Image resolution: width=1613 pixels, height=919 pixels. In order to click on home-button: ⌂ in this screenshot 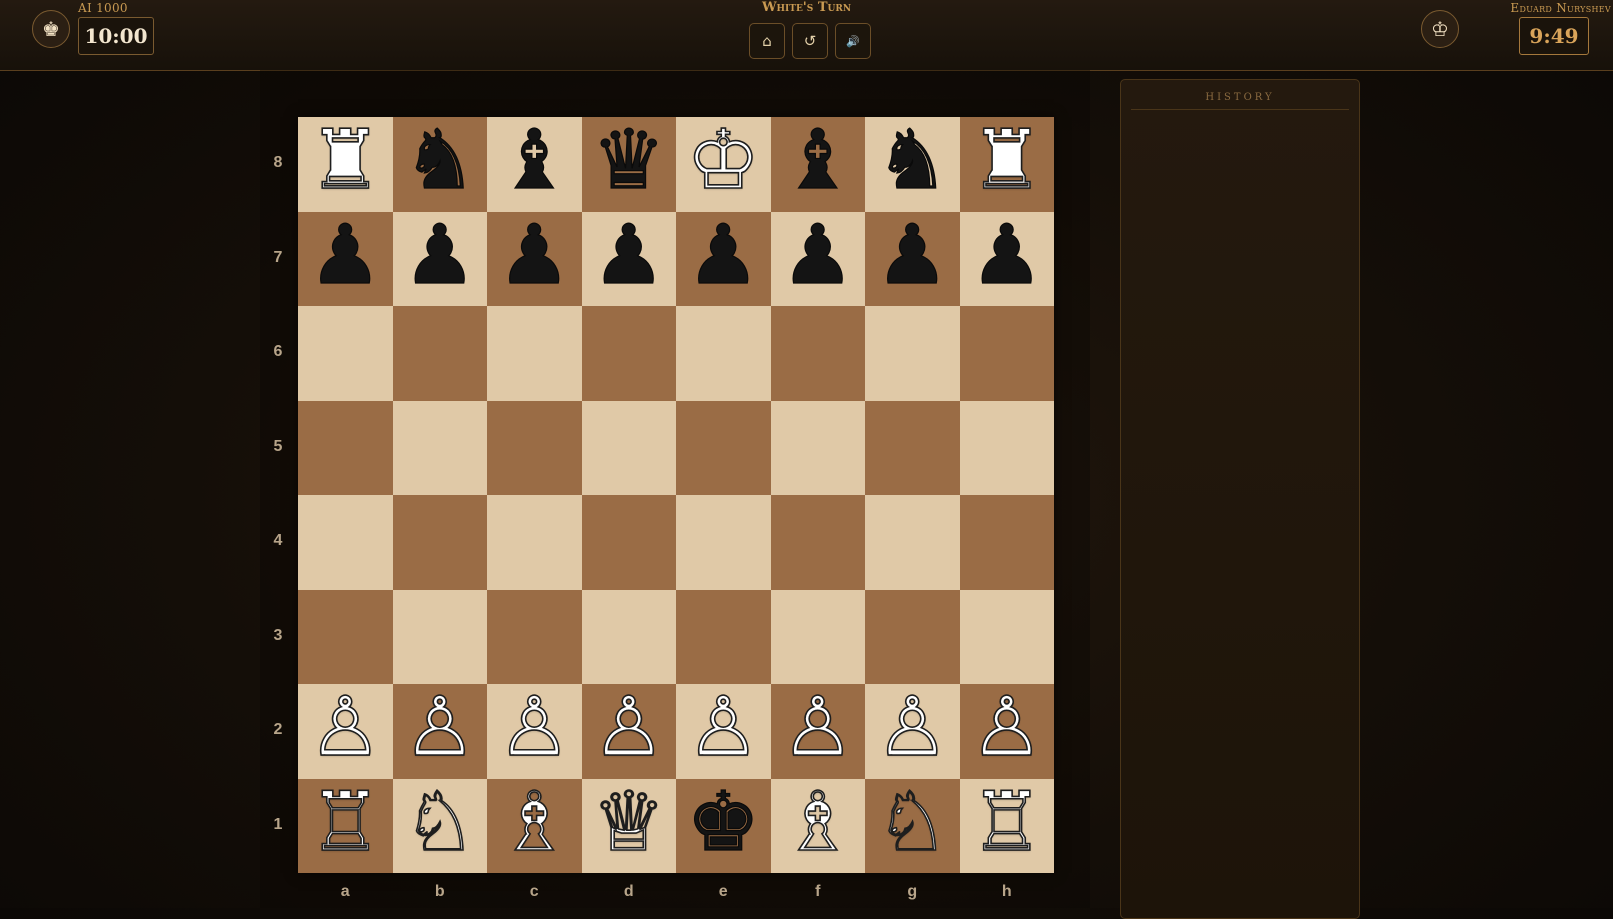, I will do `click(767, 41)`.